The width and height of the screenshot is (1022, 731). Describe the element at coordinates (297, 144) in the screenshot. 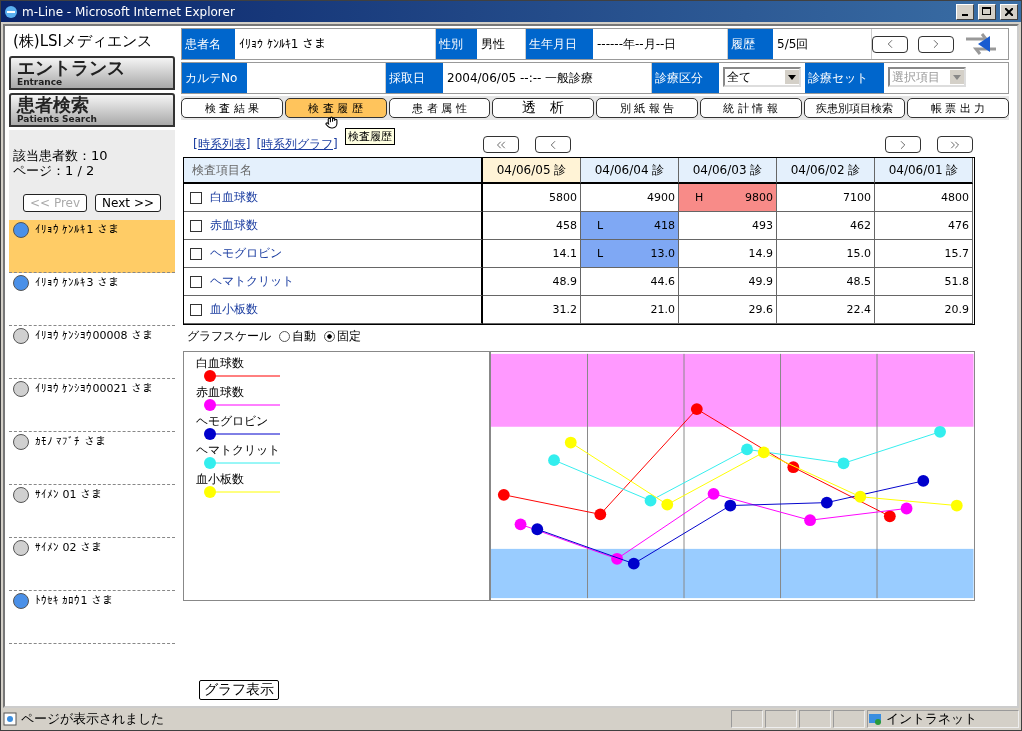

I see `view-link: [時系列グラフ]` at that location.